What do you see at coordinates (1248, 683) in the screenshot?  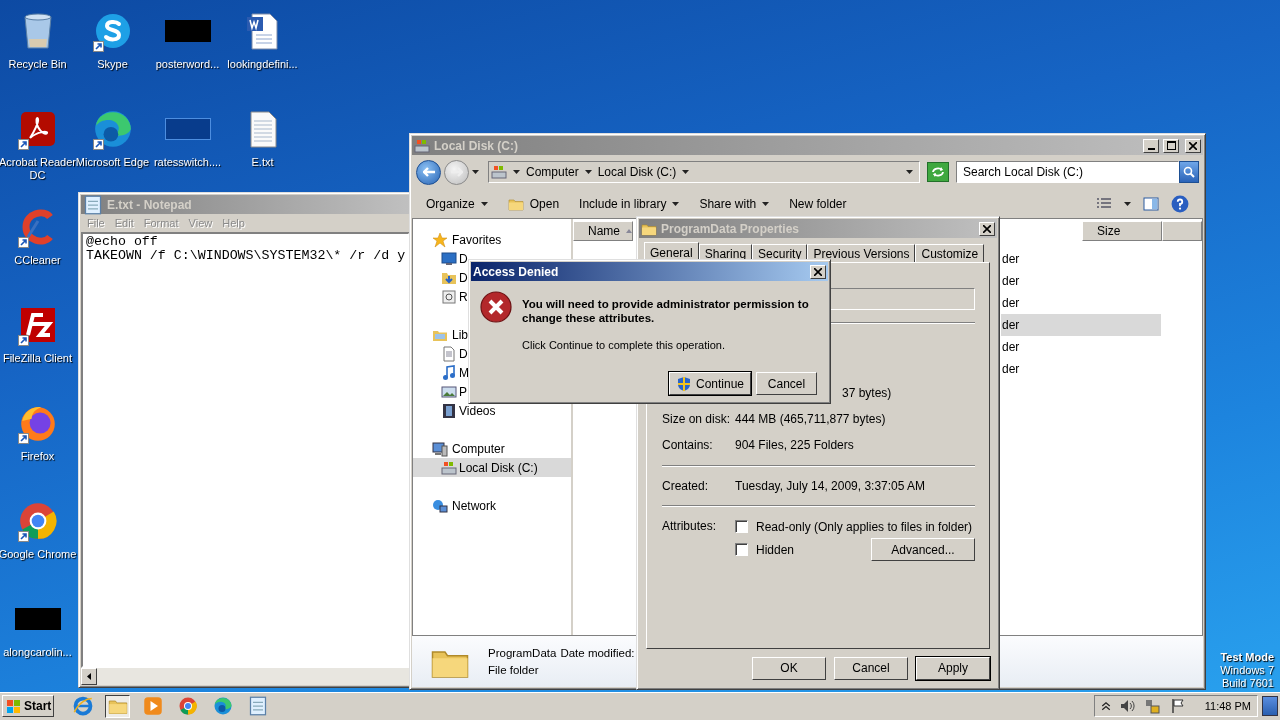 I see `system-text: Build 7601` at bounding box center [1248, 683].